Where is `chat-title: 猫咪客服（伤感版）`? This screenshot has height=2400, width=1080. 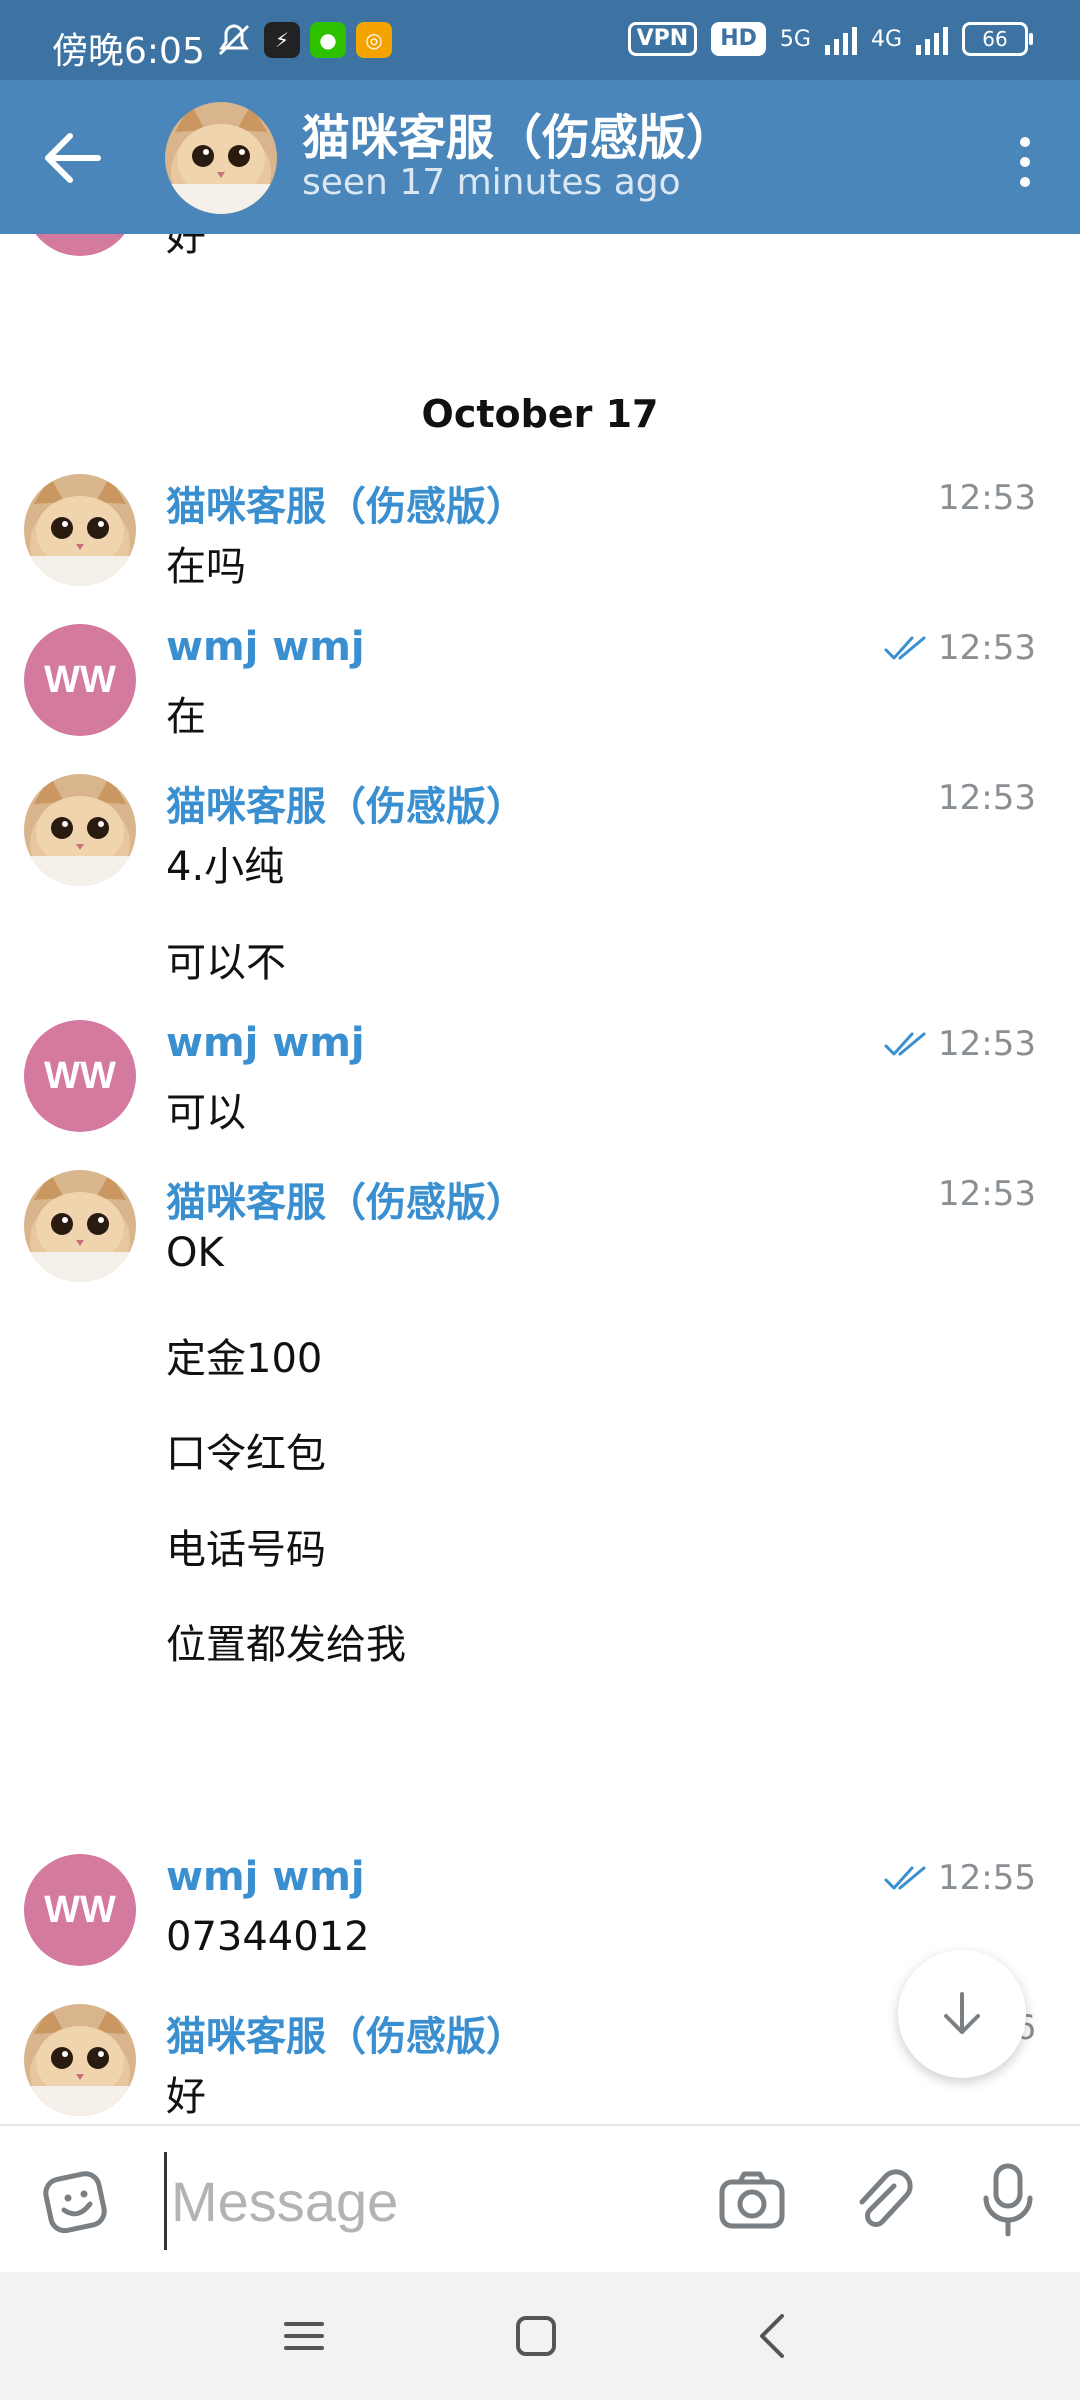 chat-title: 猫咪客服（伤感版） is located at coordinates (518, 133).